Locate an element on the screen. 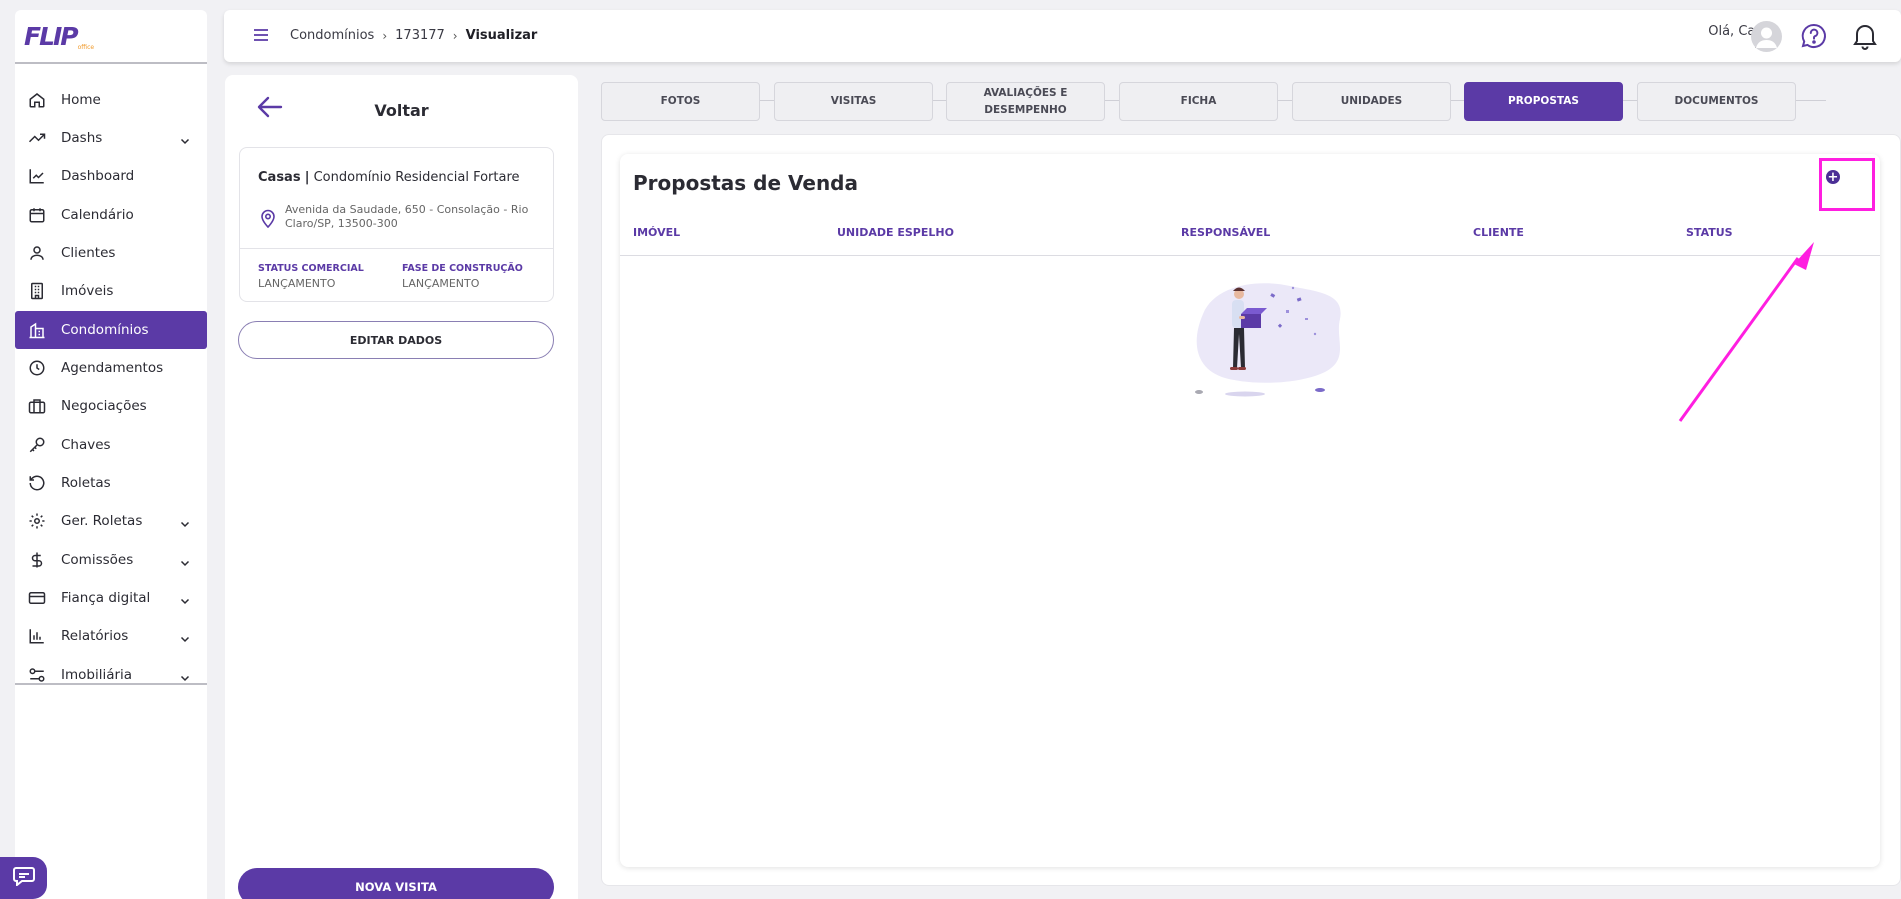 Image resolution: width=1901 pixels, height=899 pixels. status-comercial-value: LANÇAMENTO is located at coordinates (297, 283).